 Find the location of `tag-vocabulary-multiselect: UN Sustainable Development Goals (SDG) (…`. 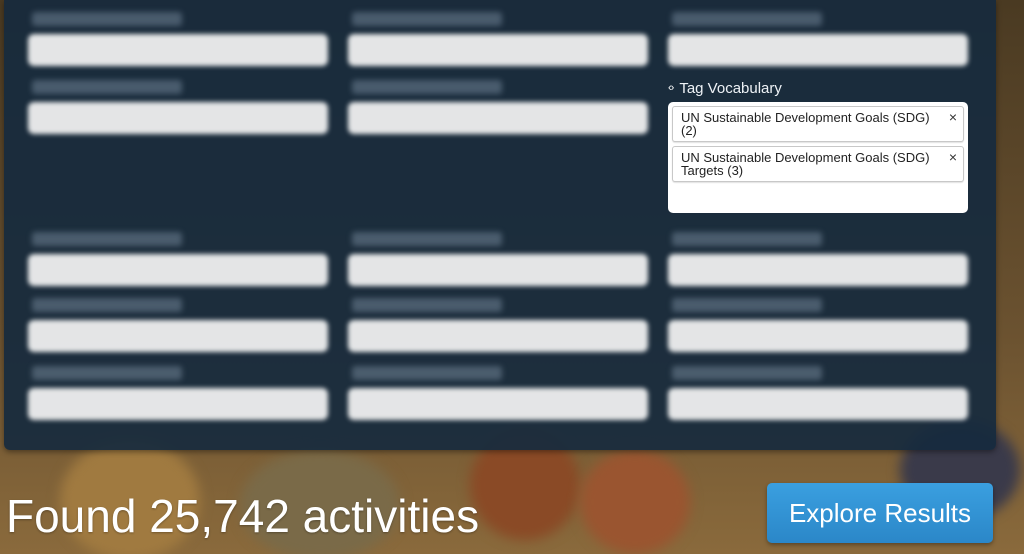

tag-vocabulary-multiselect: UN Sustainable Development Goals (SDG) (… is located at coordinates (818, 157).